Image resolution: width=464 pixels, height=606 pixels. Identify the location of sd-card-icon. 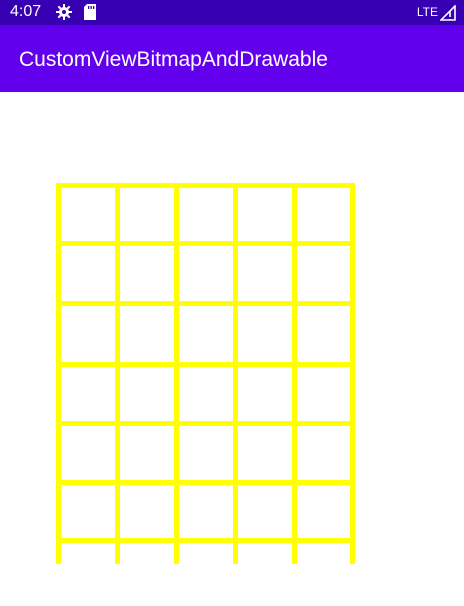
(90, 14).